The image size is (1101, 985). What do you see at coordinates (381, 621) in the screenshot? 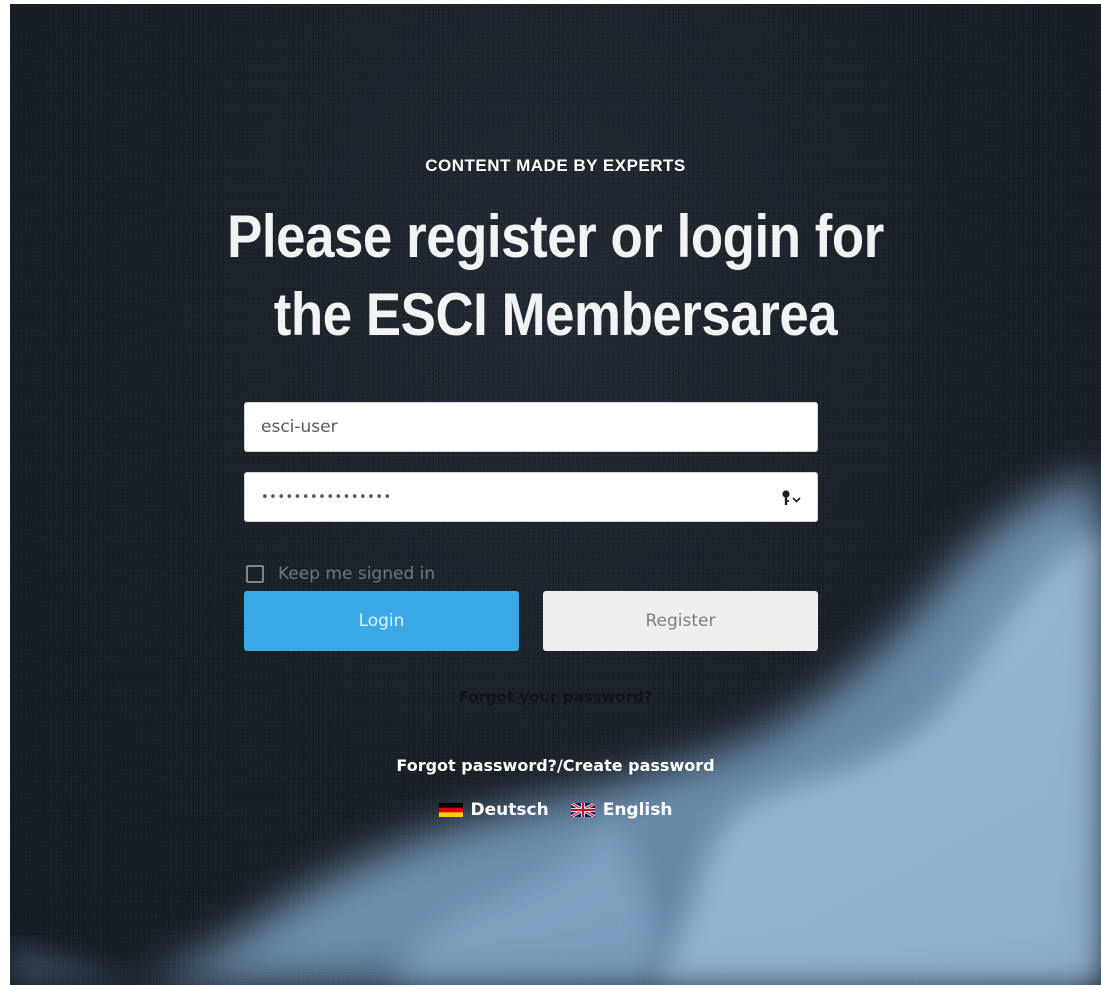
I see `login-button: Login` at bounding box center [381, 621].